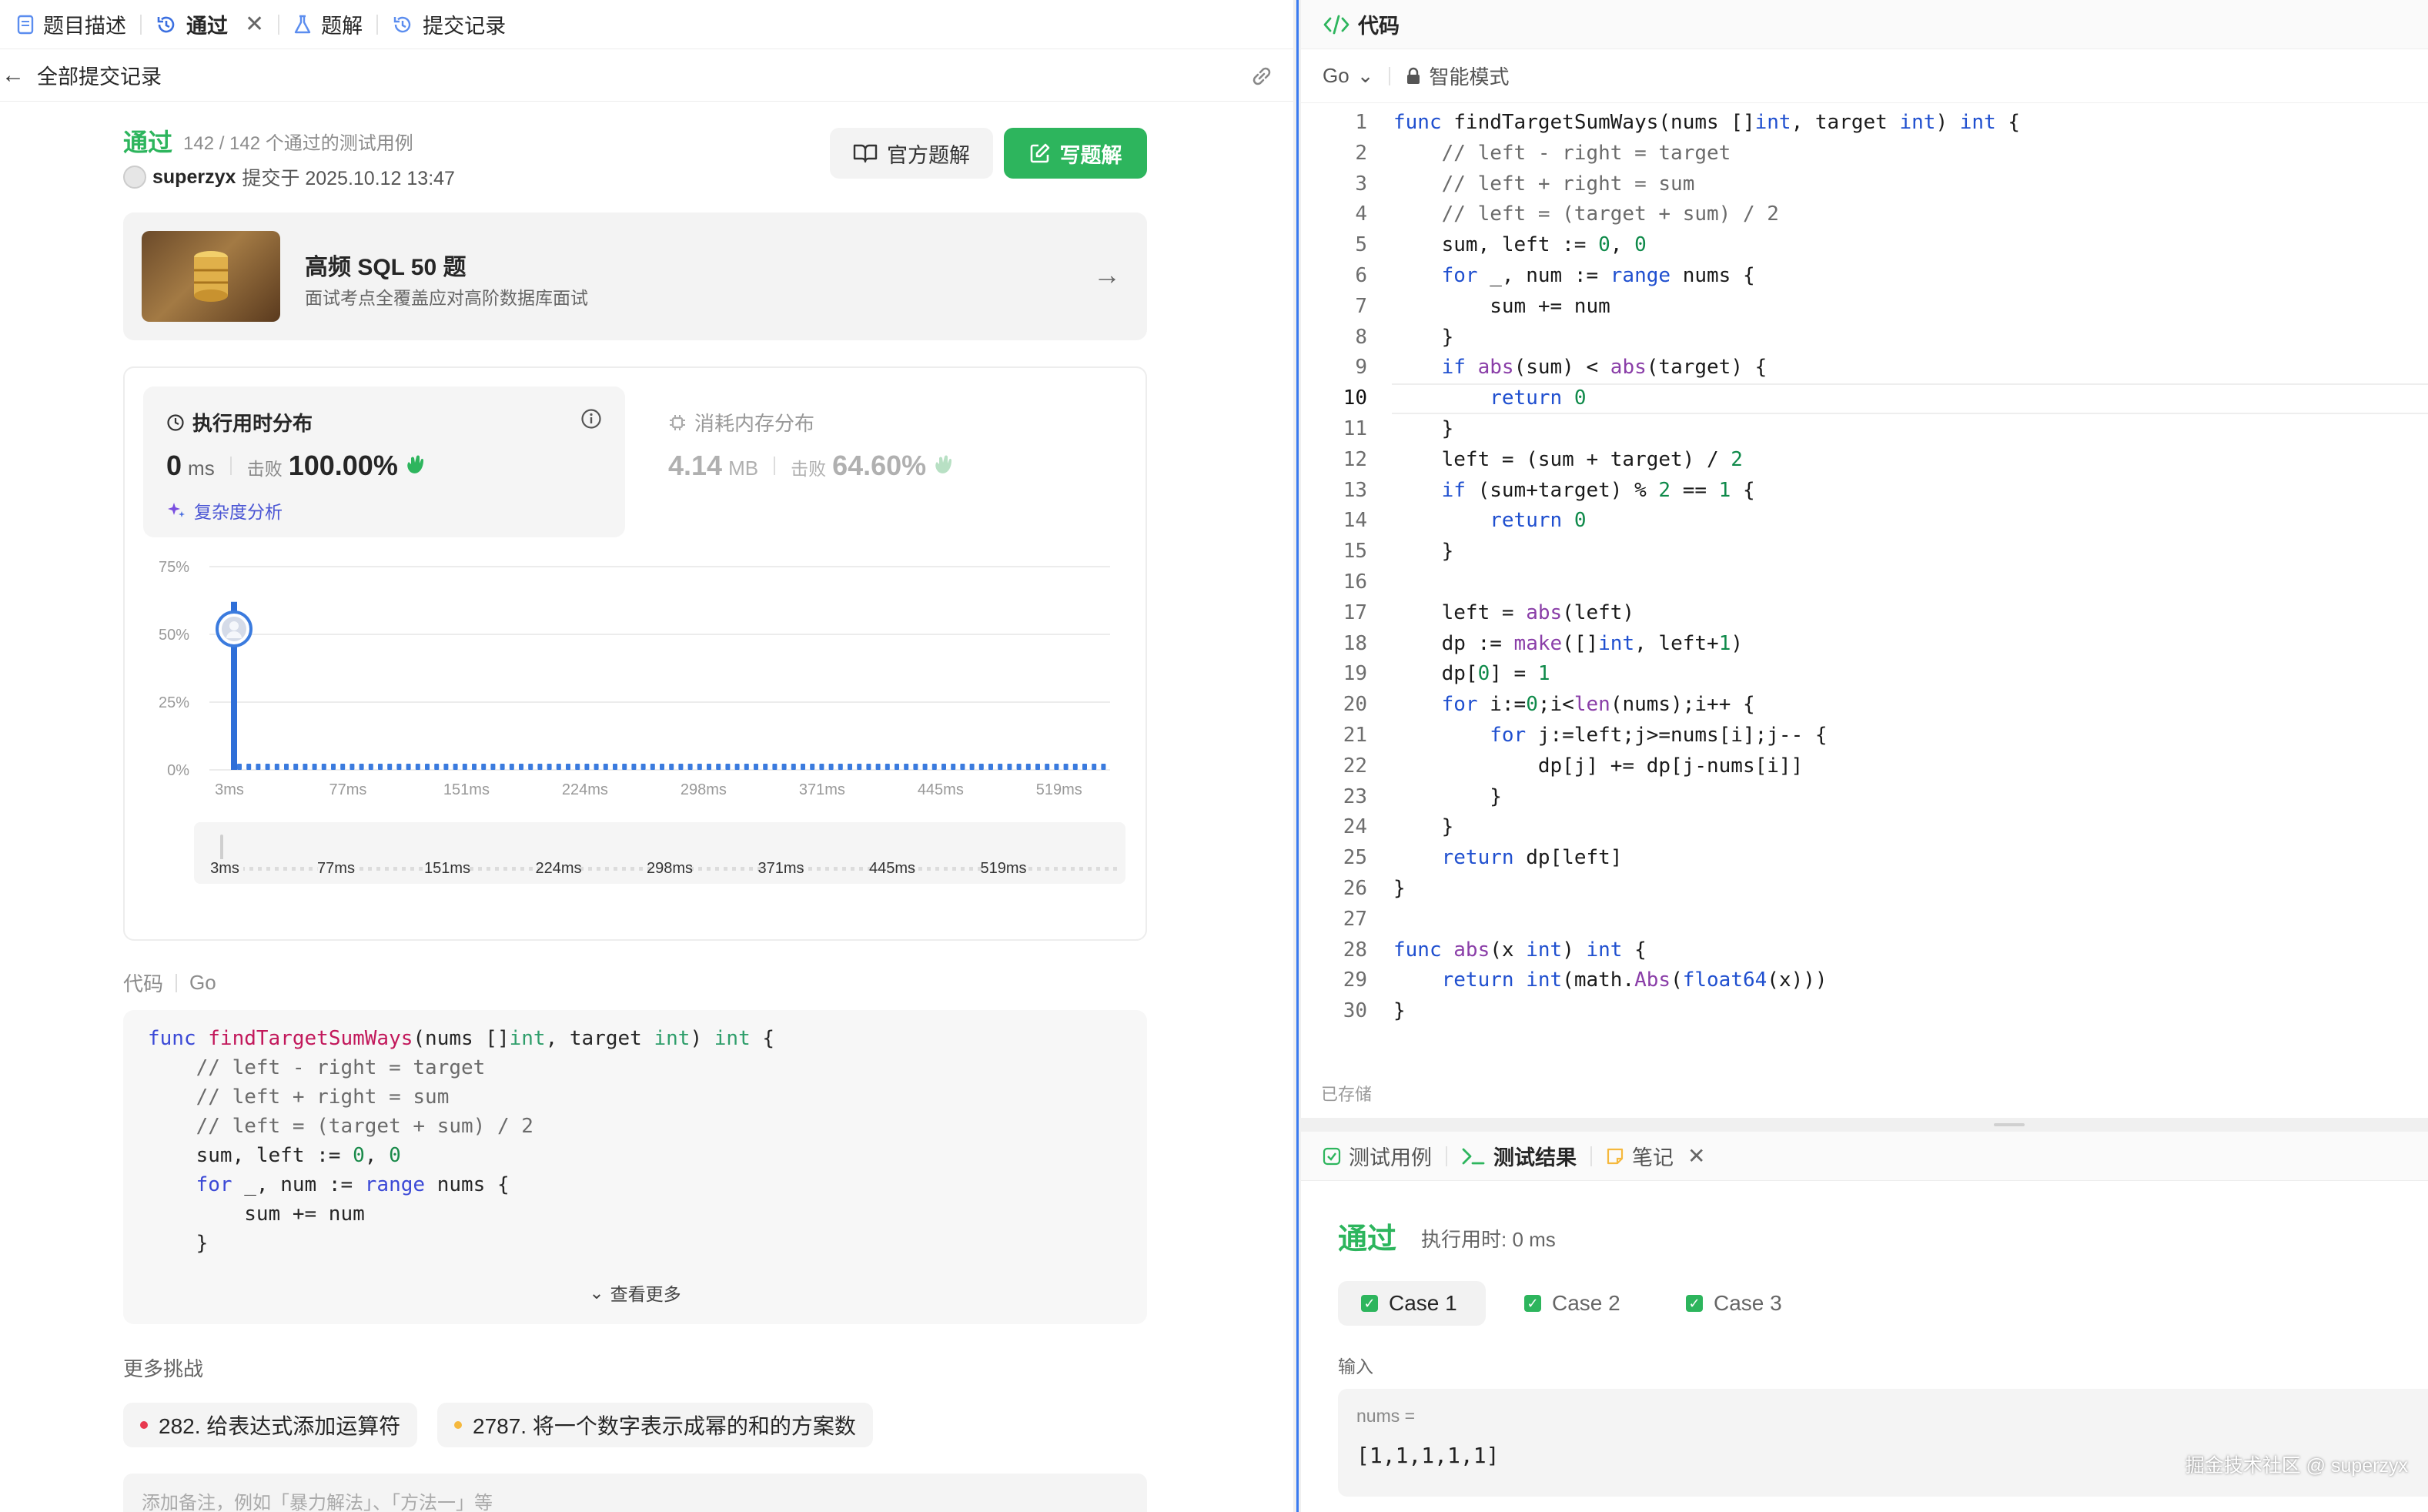  I want to click on code-line: for j:=left;j>=nums[i];j-- {, so click(1610, 735).